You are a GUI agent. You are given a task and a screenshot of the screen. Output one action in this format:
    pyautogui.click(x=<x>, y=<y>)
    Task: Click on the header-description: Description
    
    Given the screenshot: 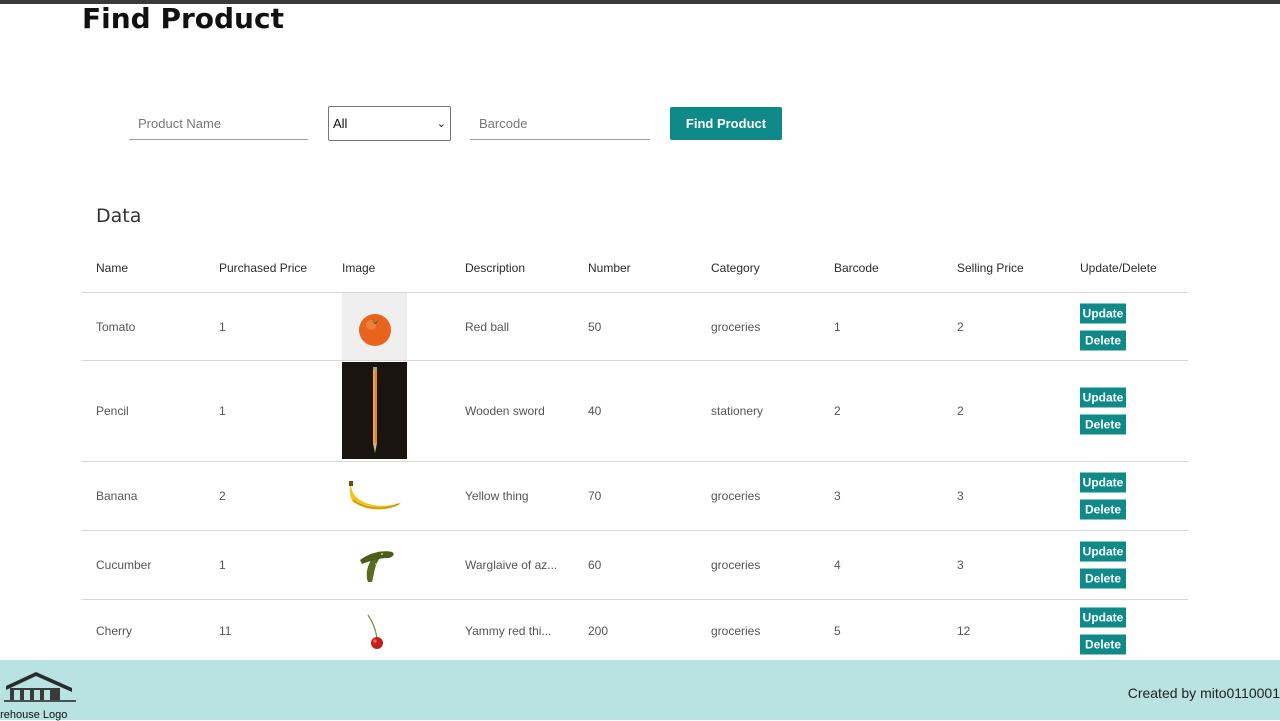 What is the action you would take?
    pyautogui.click(x=495, y=267)
    